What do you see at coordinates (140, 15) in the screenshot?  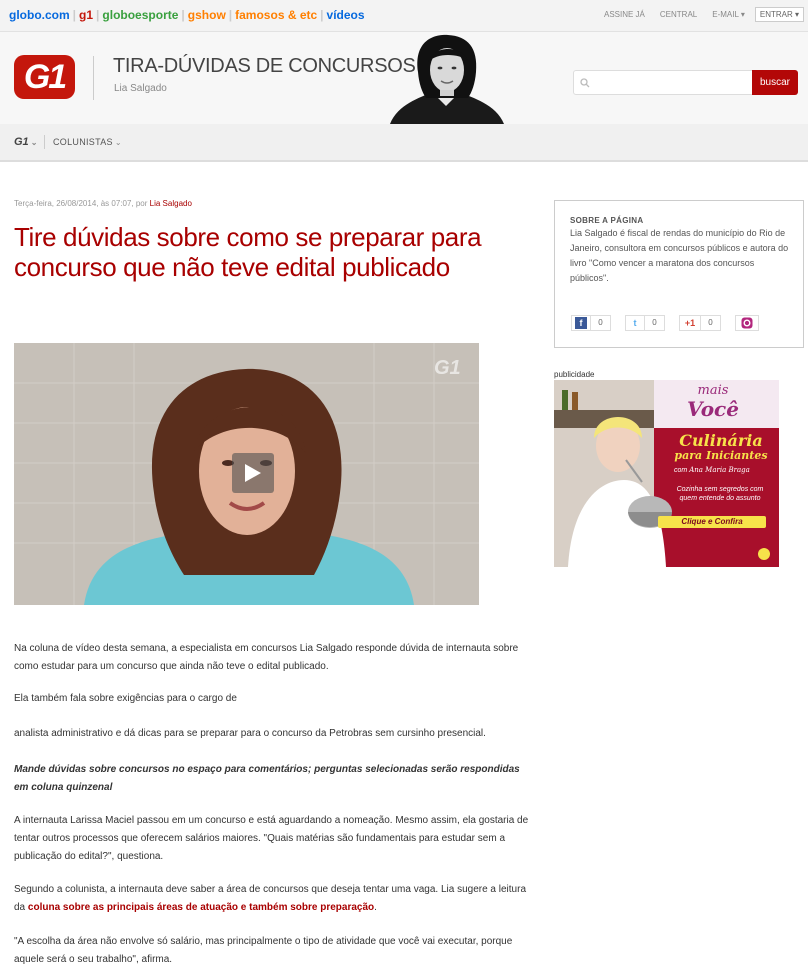 I see `link-globoesporte: globoesporte` at bounding box center [140, 15].